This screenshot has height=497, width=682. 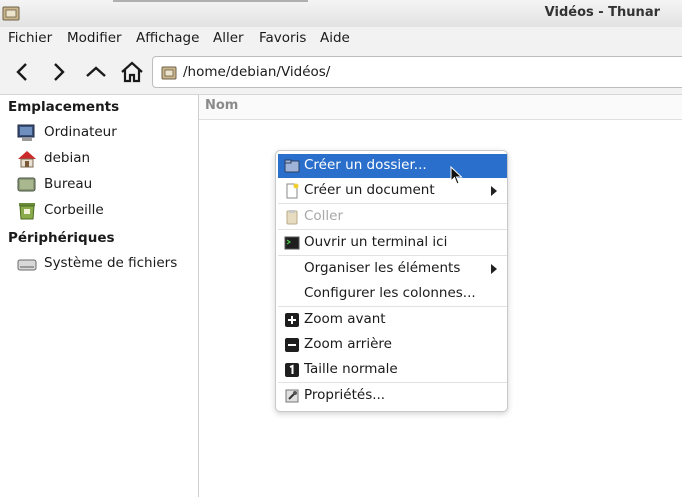 I want to click on window-title: Vidéos - Thunar, so click(x=602, y=12).